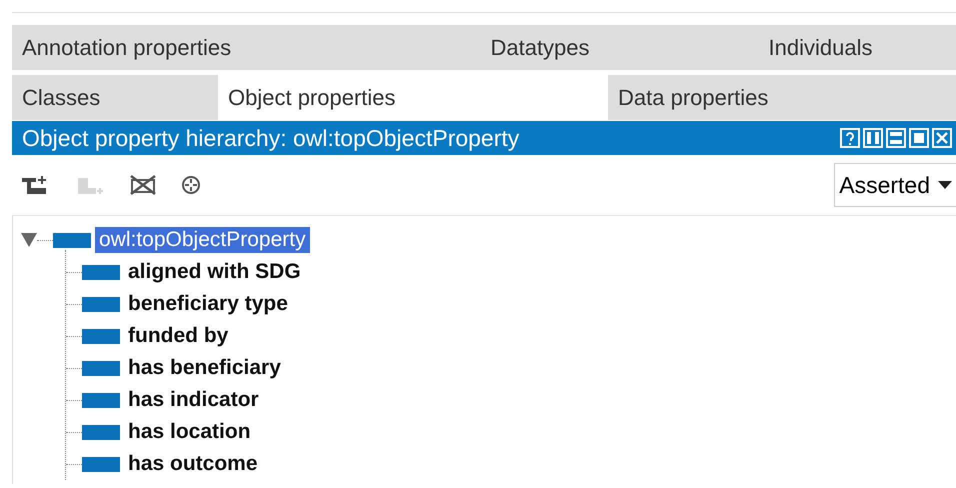  I want to click on mode-dropdown: Asserted, so click(895, 185).